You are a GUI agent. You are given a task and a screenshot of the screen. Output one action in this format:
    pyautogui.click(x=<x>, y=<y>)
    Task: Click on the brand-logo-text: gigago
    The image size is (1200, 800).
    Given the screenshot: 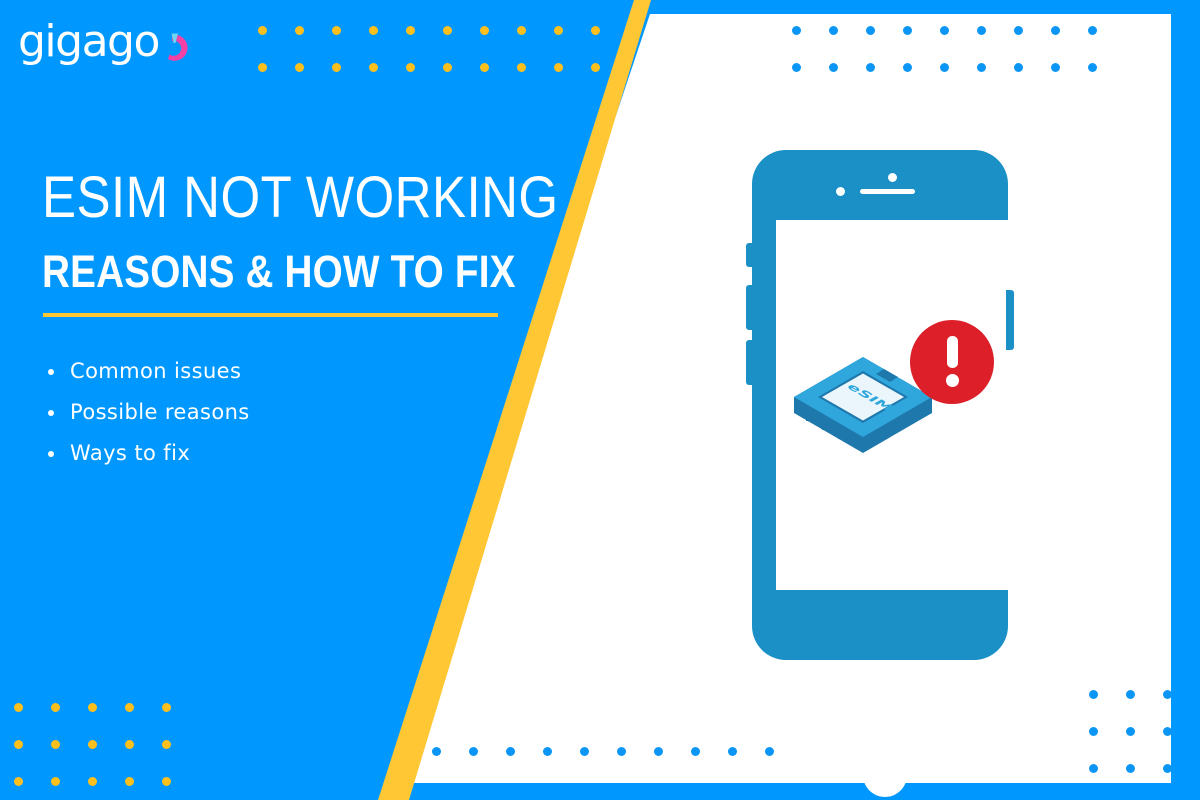 What is the action you would take?
    pyautogui.click(x=89, y=41)
    